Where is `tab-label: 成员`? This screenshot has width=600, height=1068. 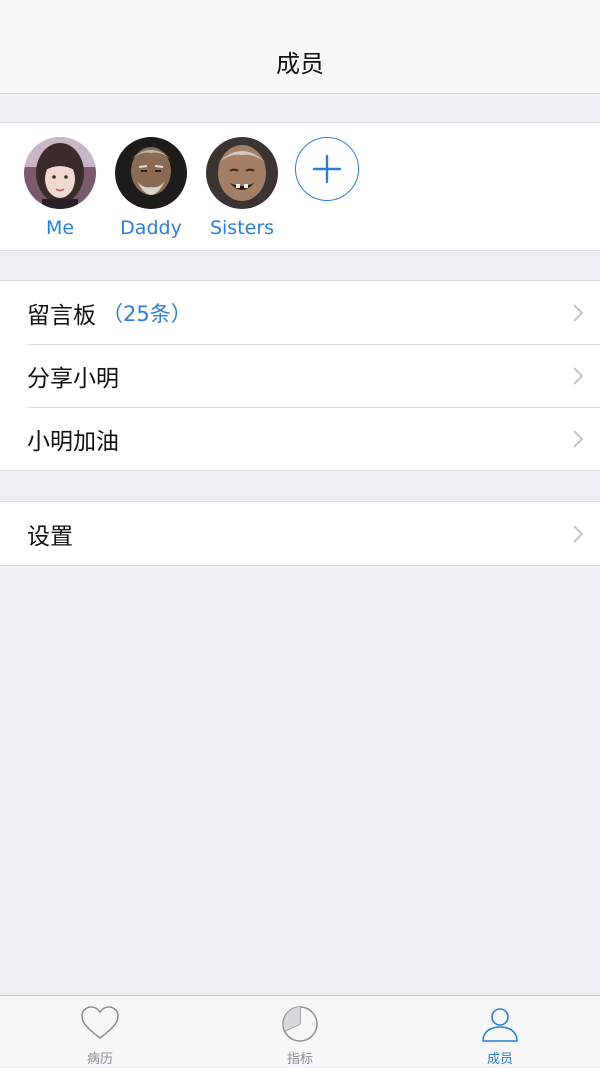
tab-label: 成员 is located at coordinates (500, 1057).